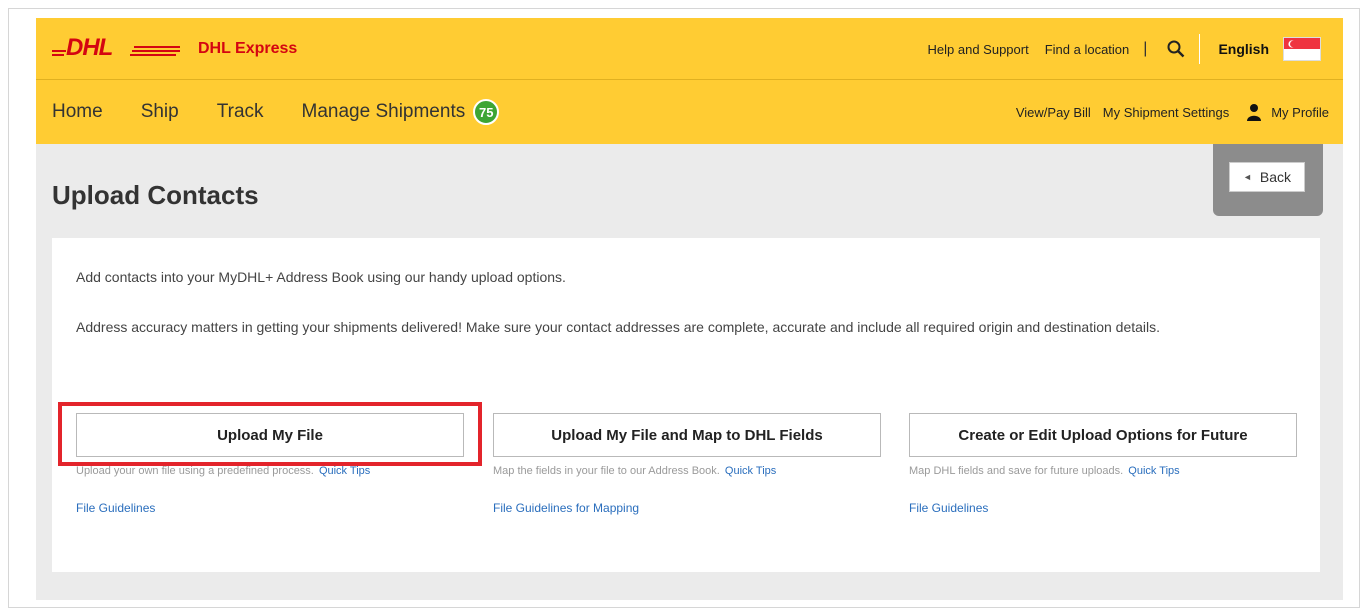  What do you see at coordinates (240, 112) in the screenshot?
I see `nav-track: Track` at bounding box center [240, 112].